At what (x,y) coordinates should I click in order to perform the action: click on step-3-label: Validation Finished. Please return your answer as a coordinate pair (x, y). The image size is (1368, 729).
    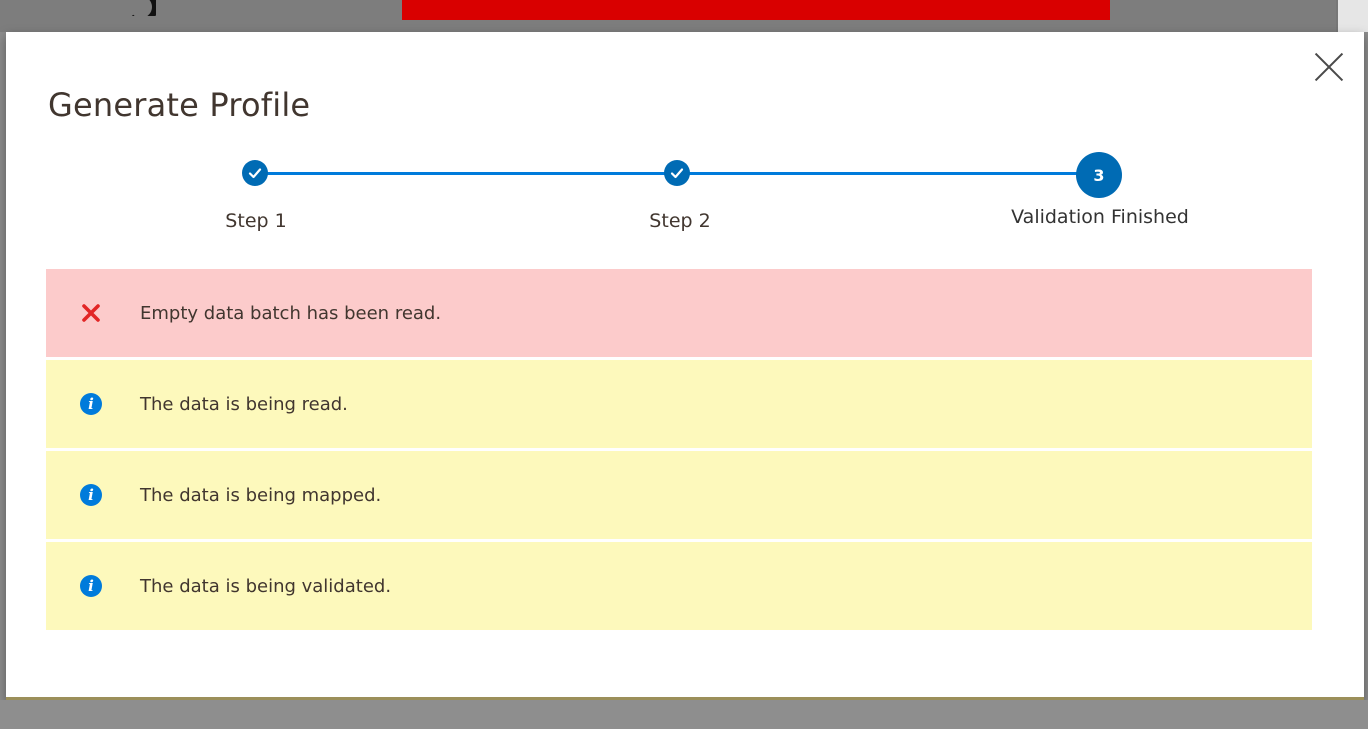
    Looking at the image, I should click on (1100, 217).